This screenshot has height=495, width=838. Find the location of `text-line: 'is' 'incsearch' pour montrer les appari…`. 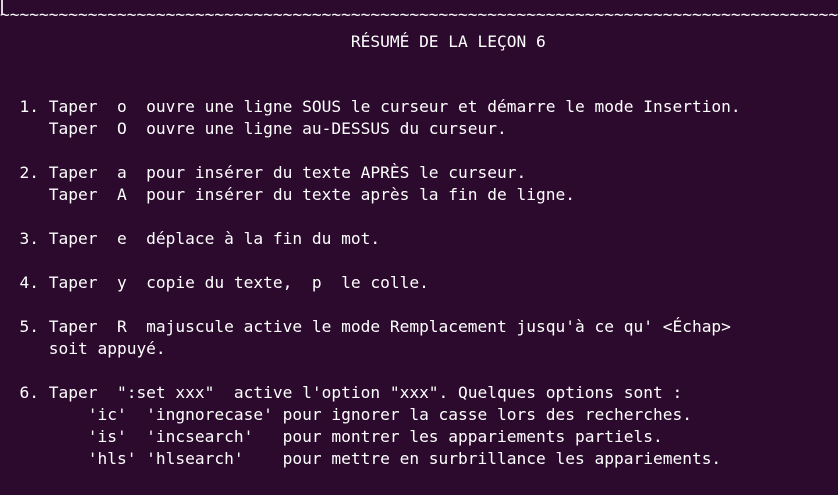

text-line: 'is' 'incsearch' pour montrer les appari… is located at coordinates (331, 436).